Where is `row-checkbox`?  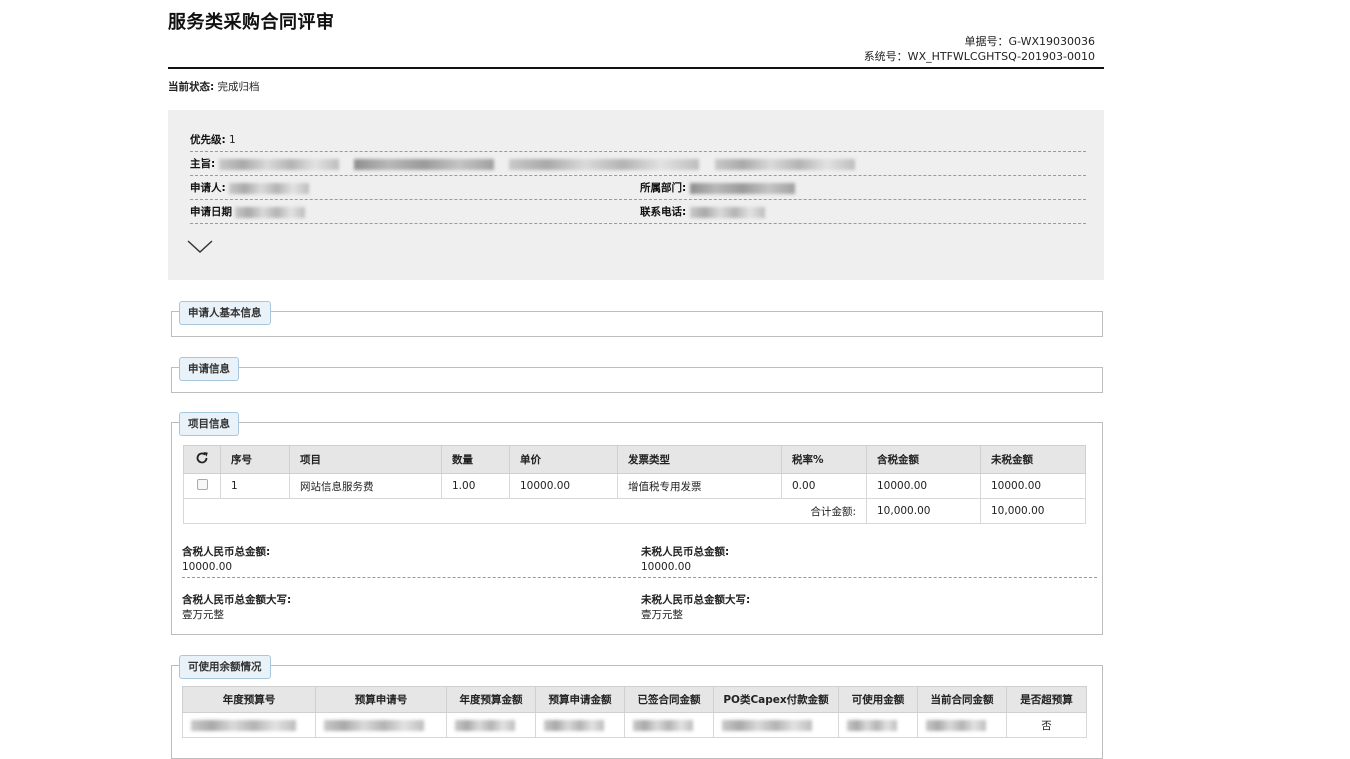
row-checkbox is located at coordinates (202, 484).